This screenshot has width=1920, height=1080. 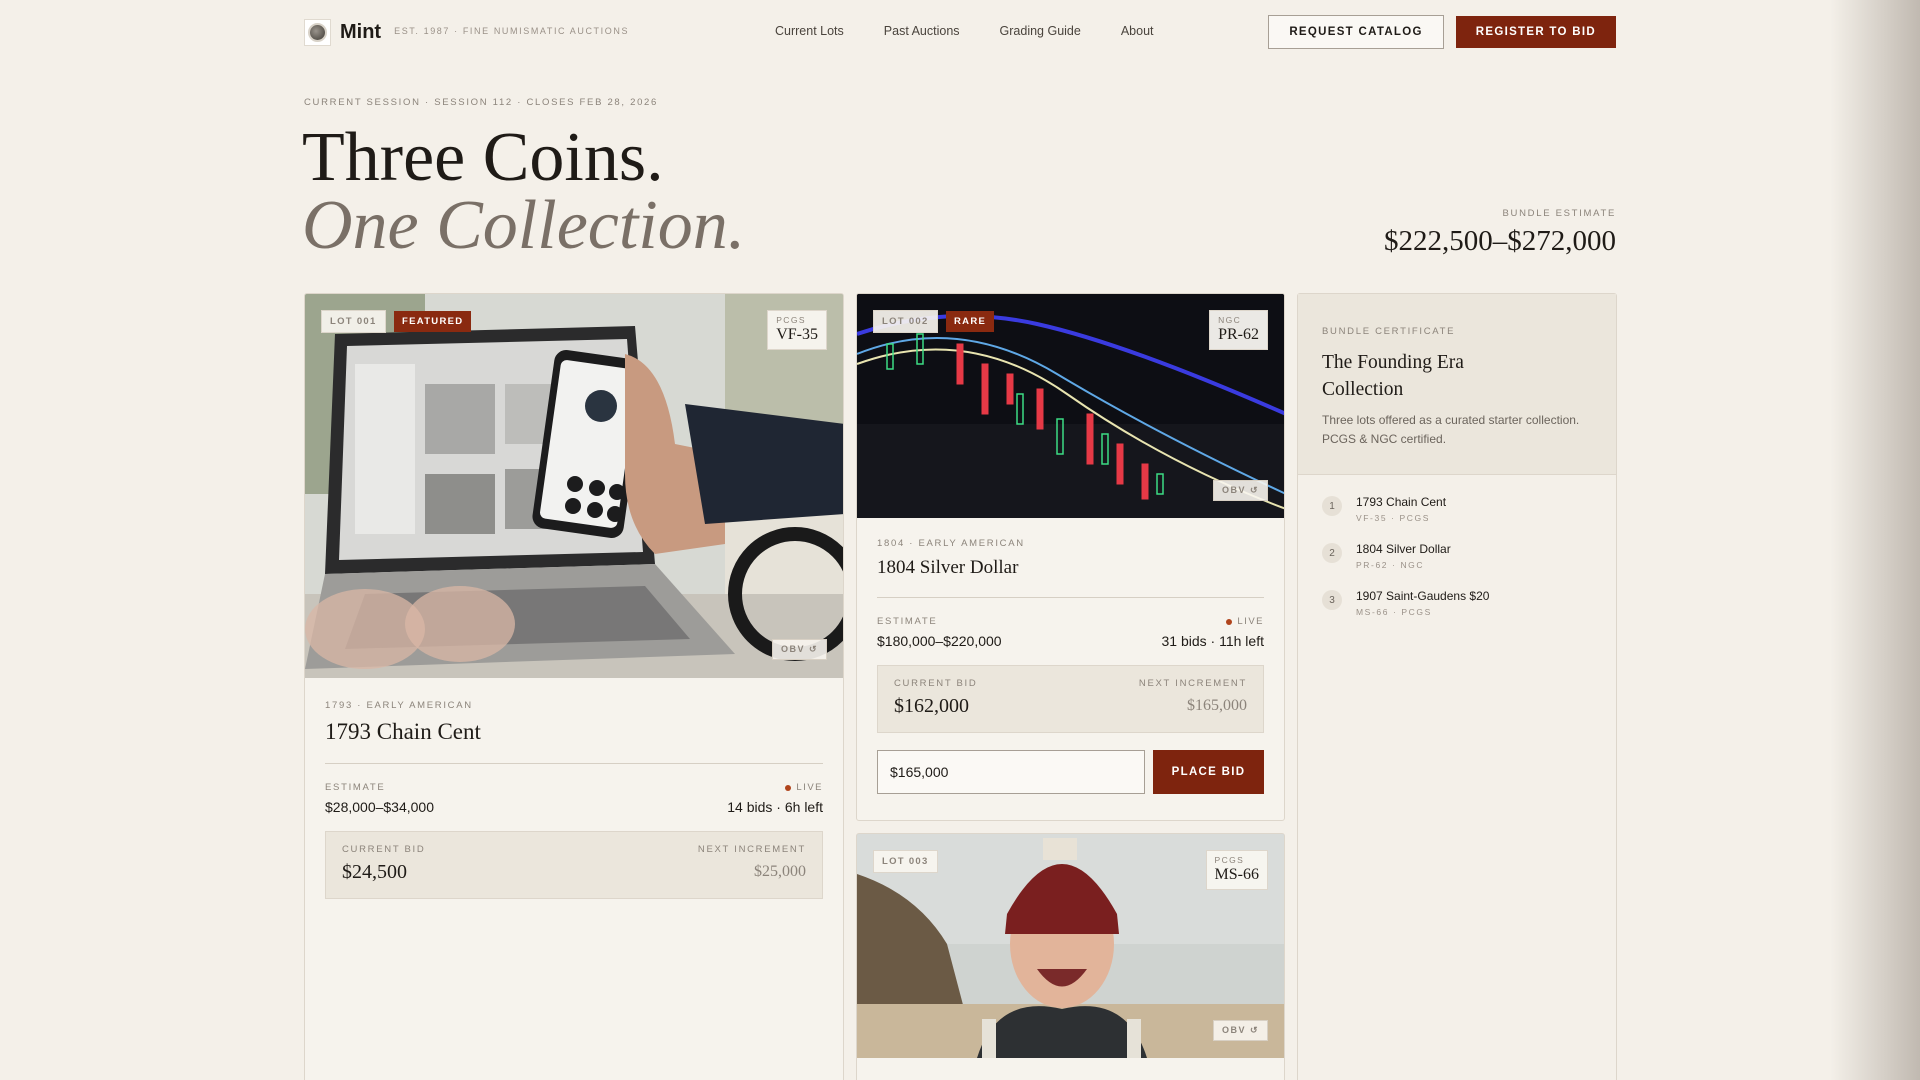 I want to click on bid-form: PLACE BID, so click(x=1070, y=772).